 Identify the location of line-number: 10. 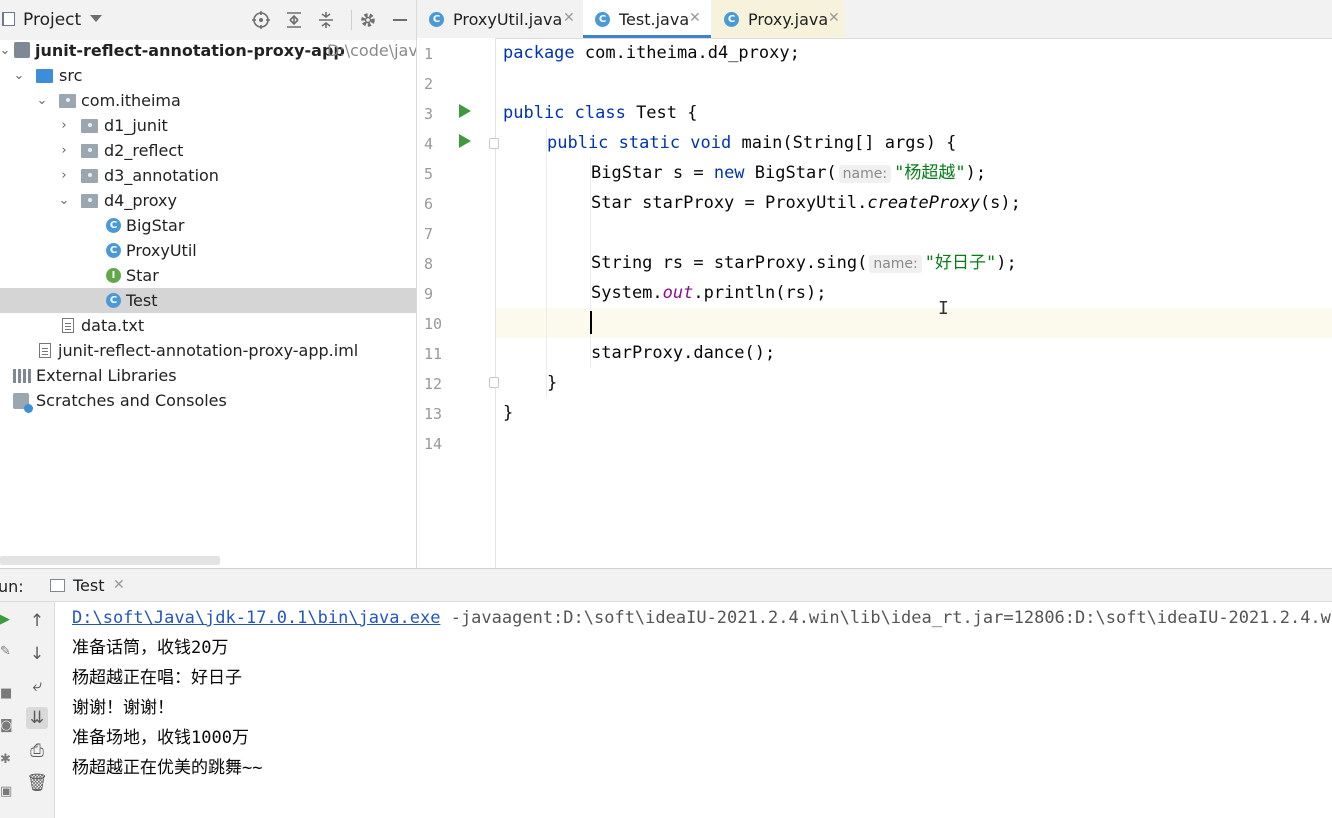
(433, 324).